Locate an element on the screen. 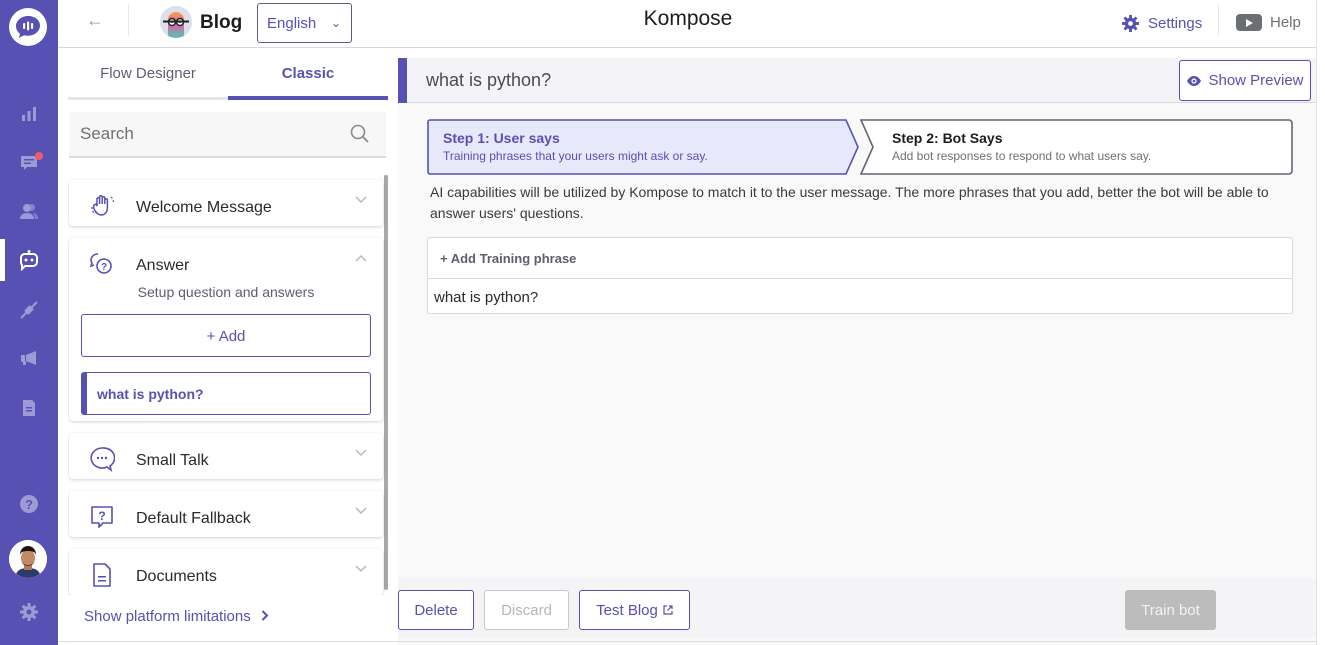 This screenshot has width=1325, height=645. rail-help: ? is located at coordinates (29, 504).